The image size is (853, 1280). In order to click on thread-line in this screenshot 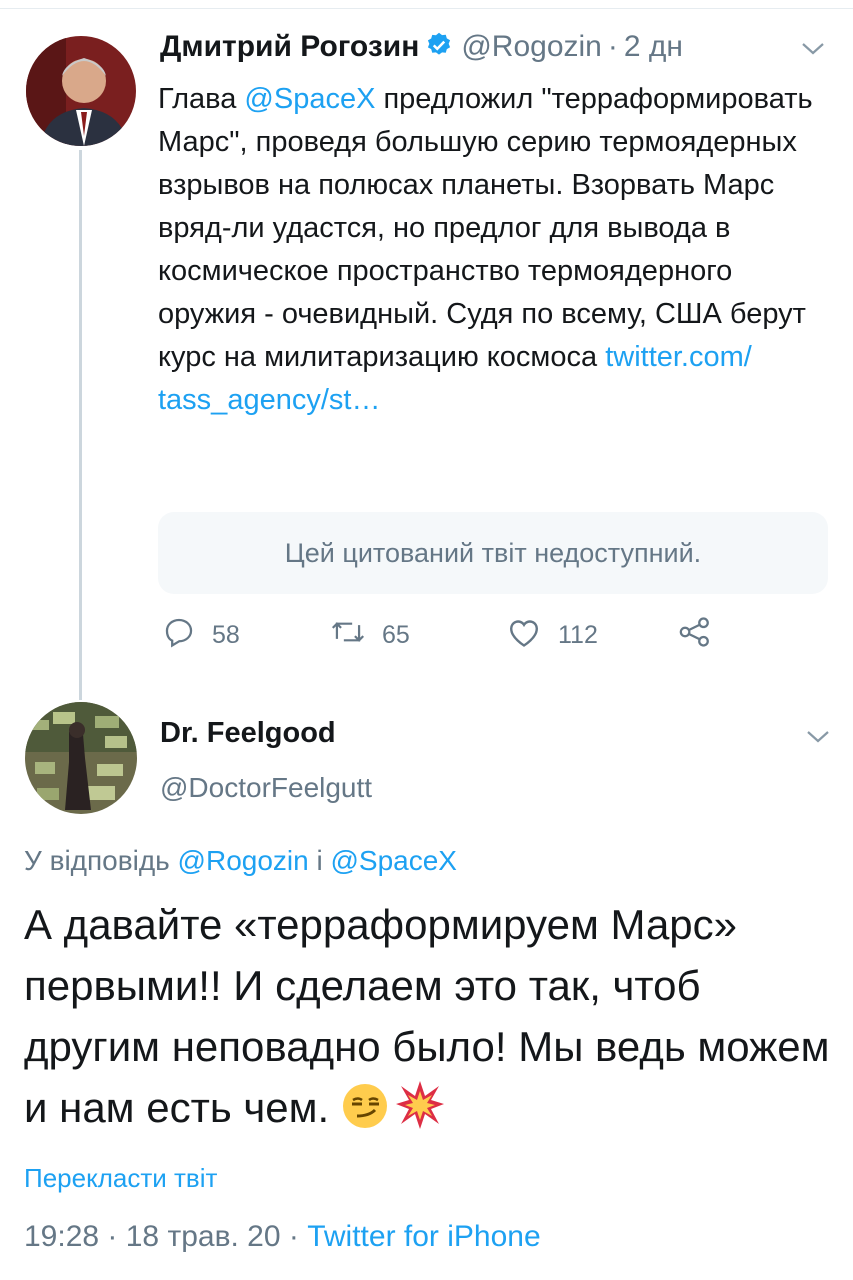, I will do `click(80, 425)`.